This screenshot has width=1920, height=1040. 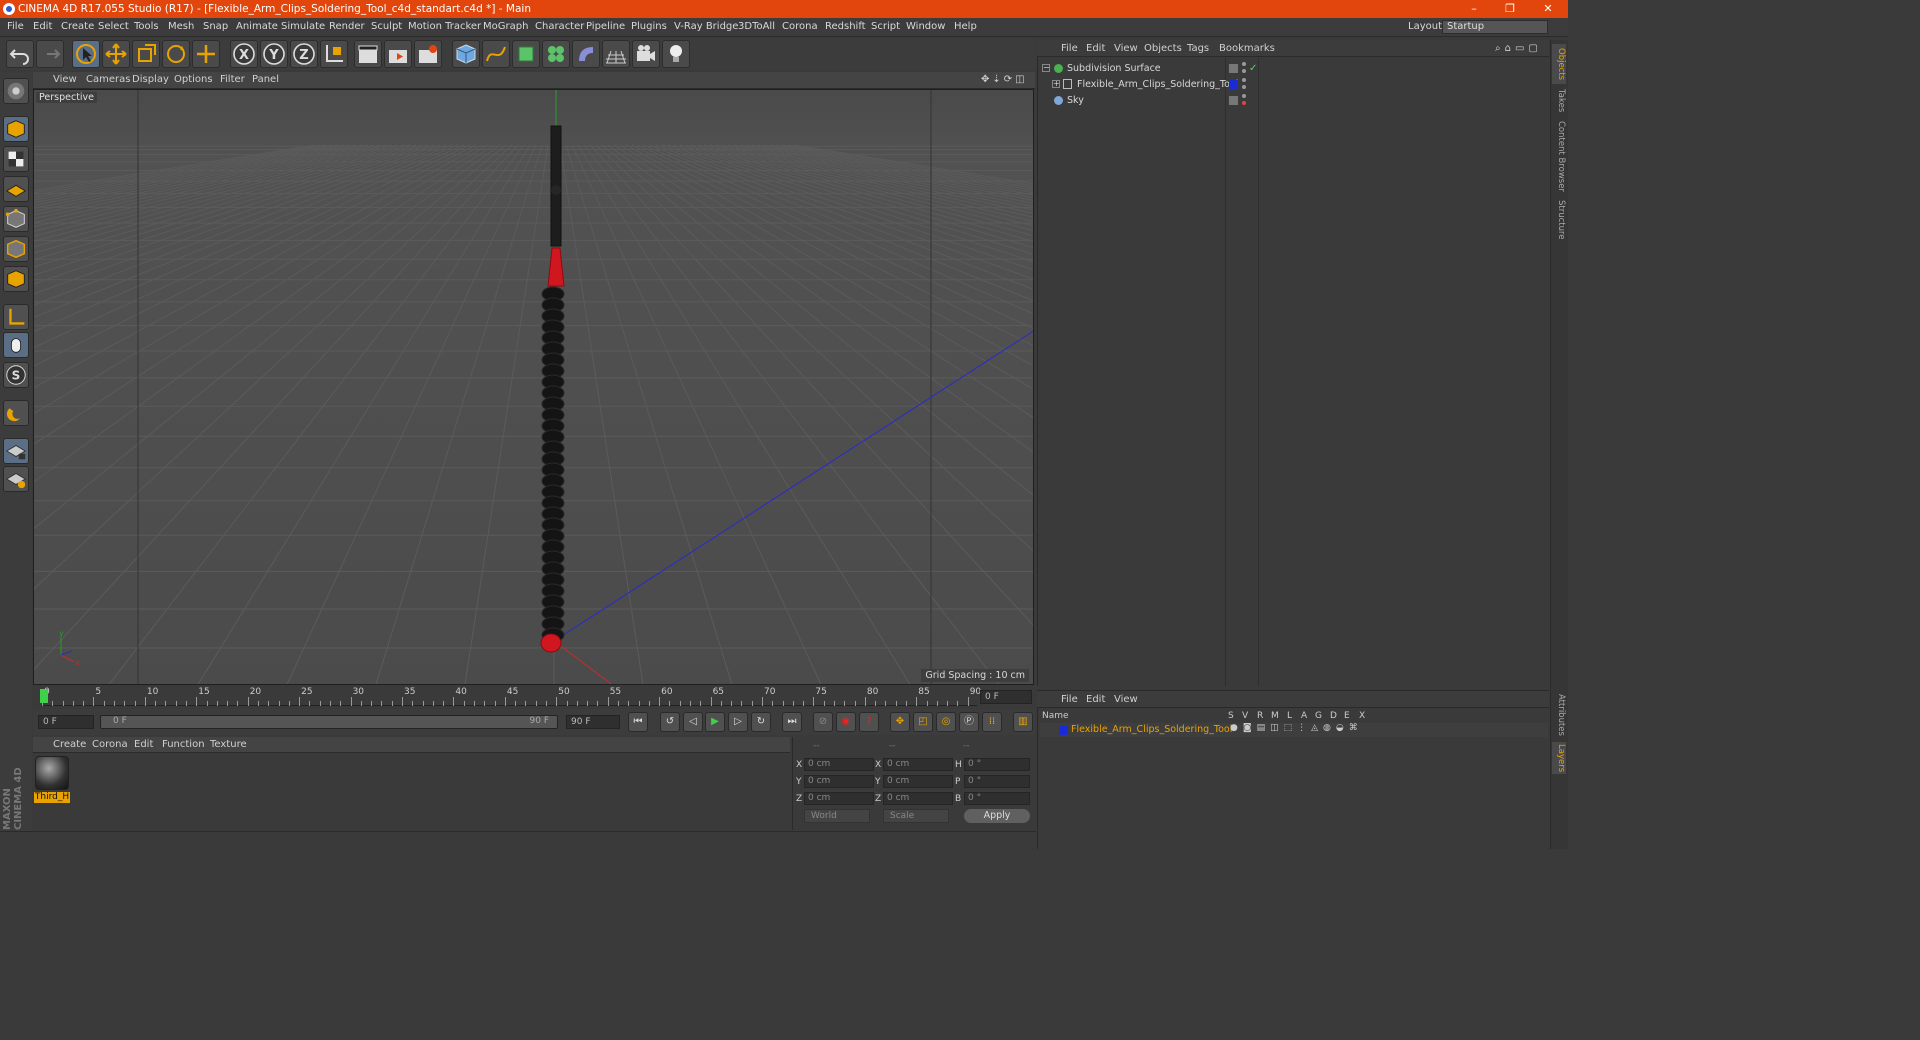 I want to click on om-menu-file: File, so click(x=1069, y=48).